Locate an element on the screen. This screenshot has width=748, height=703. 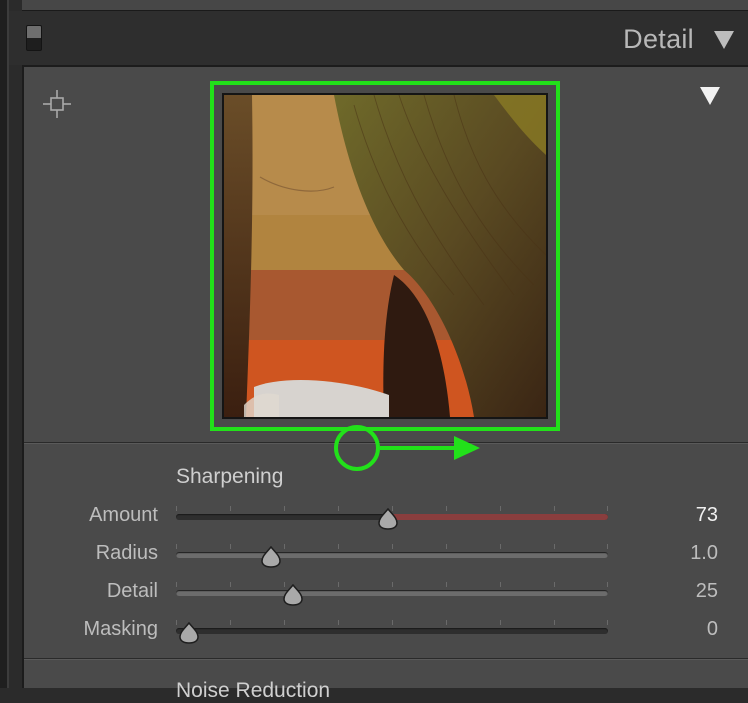
left-panel-edge is located at coordinates (4, 344).